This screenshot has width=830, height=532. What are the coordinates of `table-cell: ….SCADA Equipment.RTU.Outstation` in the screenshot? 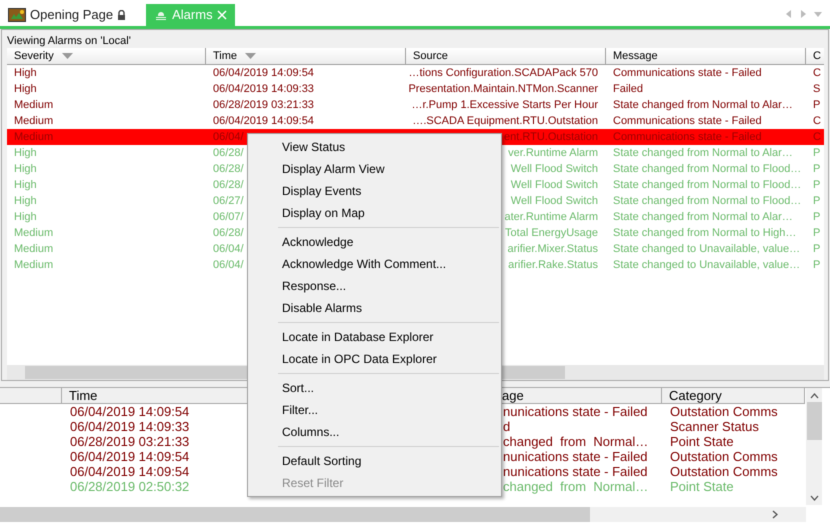 It's located at (505, 120).